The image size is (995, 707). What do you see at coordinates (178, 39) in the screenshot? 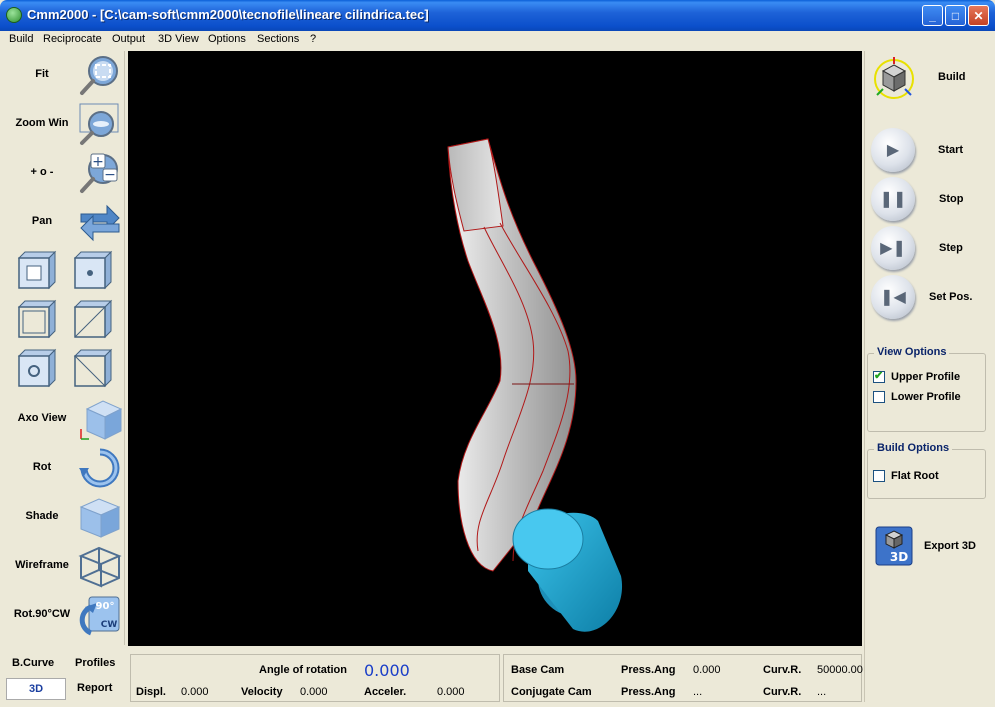
I see `menu-3d-view: 3D View` at bounding box center [178, 39].